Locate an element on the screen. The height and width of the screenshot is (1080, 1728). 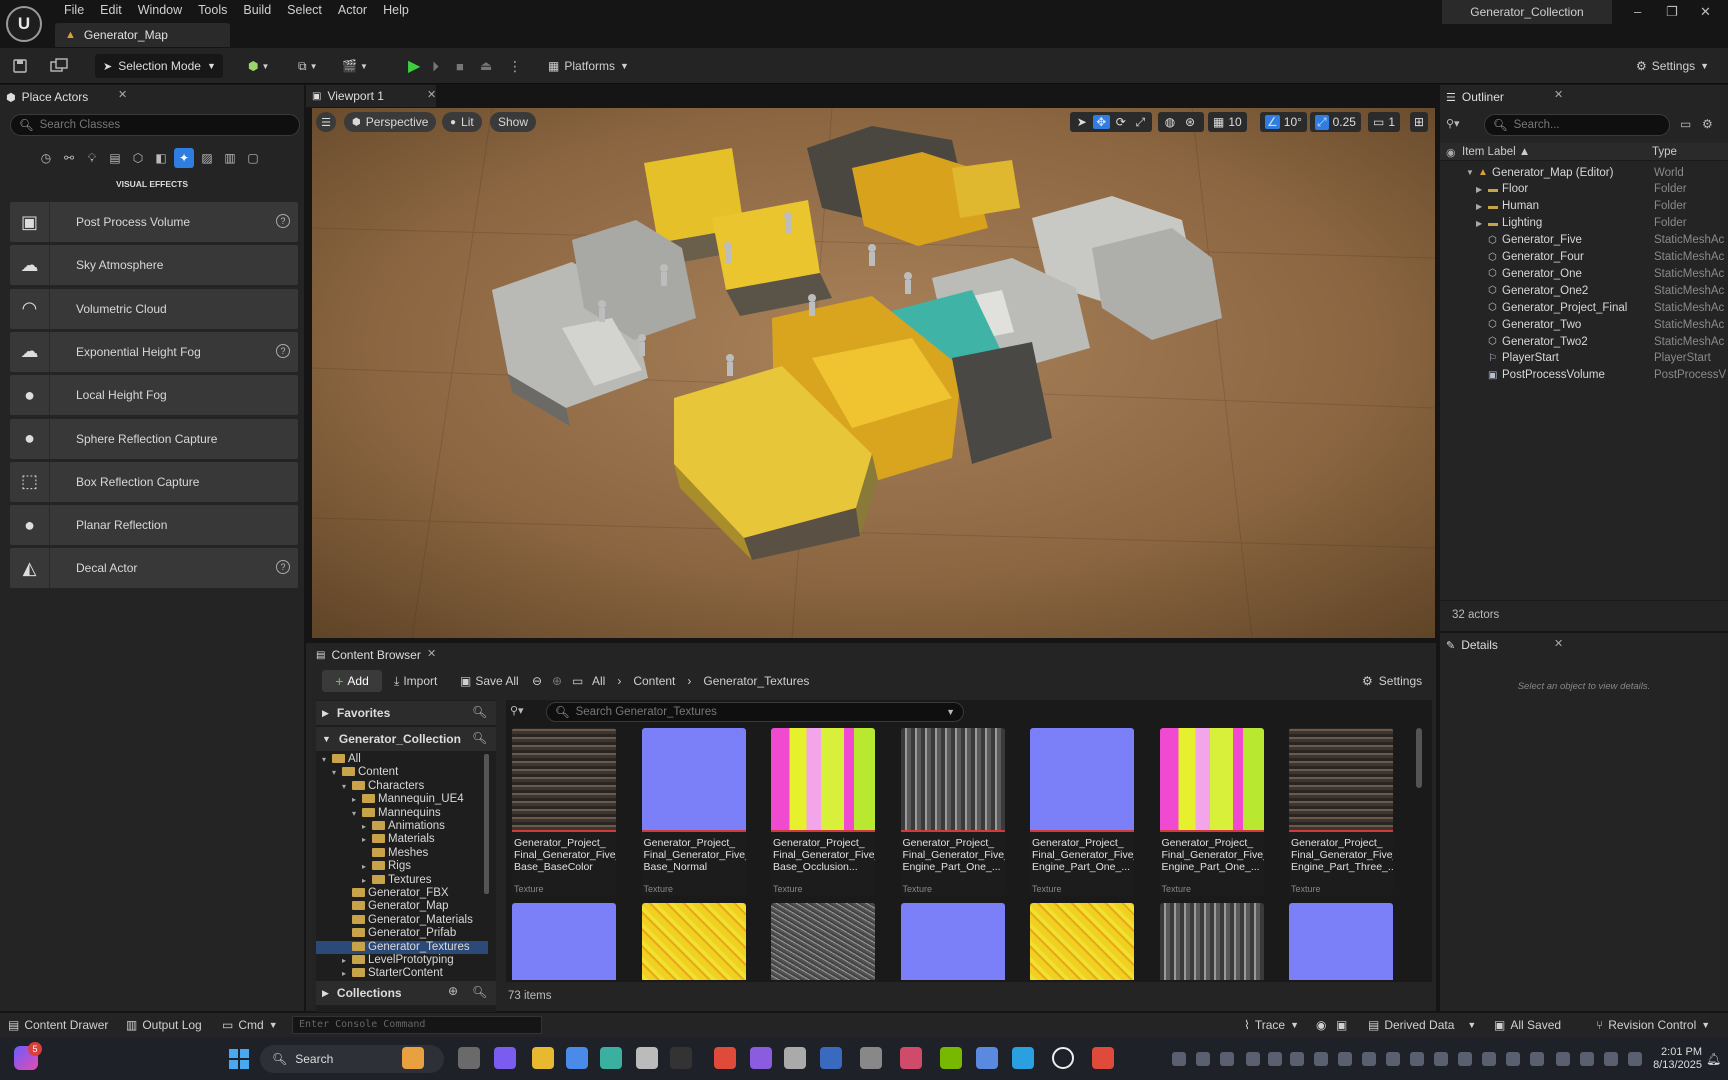
tab-generator-map: ▲ Generator_Map is located at coordinates (142, 35).